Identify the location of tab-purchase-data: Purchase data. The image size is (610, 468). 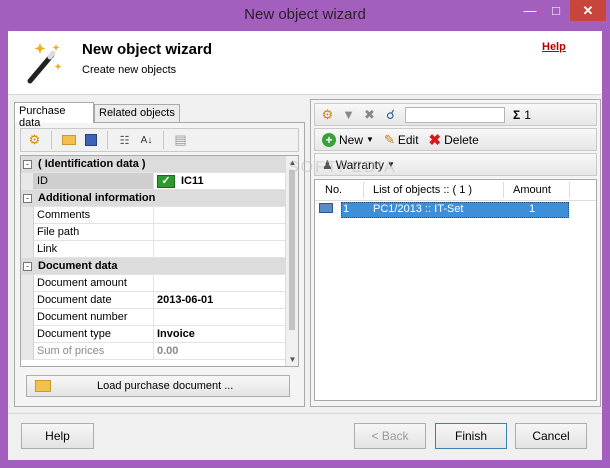
(54, 115).